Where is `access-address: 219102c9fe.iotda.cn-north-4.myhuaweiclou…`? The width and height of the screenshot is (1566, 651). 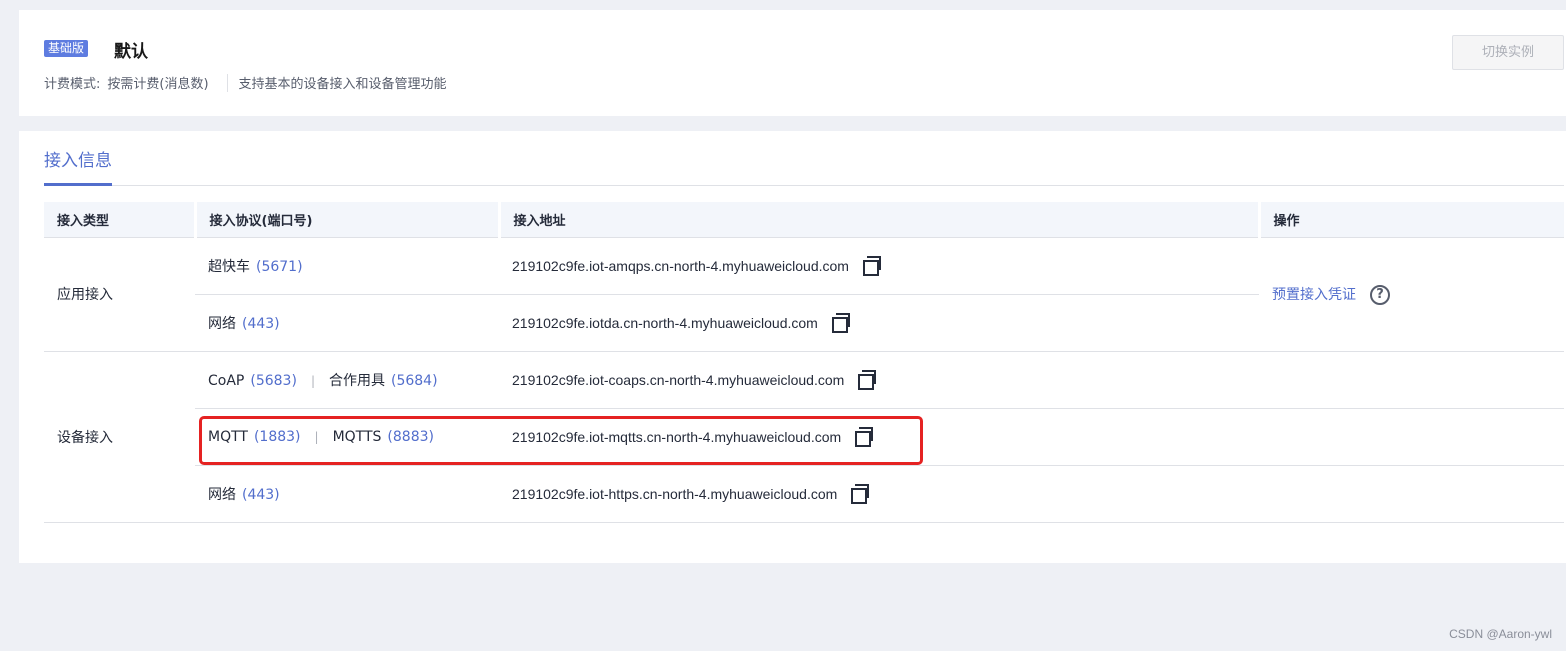
access-address: 219102c9fe.iotda.cn-north-4.myhuaweiclou… is located at coordinates (665, 323).